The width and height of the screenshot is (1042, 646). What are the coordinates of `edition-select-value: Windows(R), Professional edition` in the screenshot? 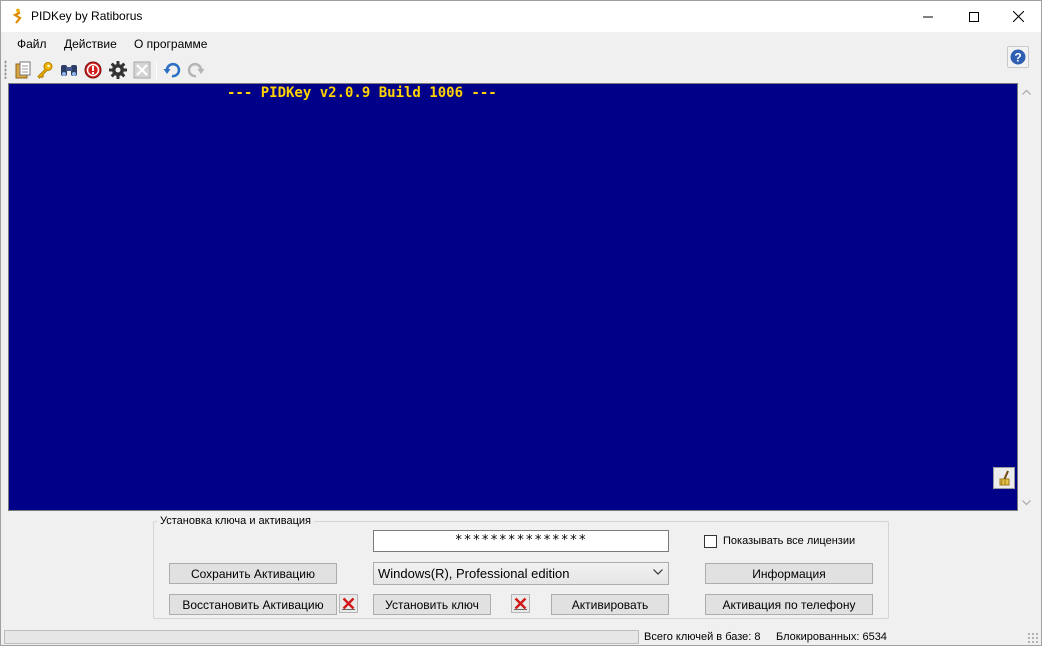 It's located at (474, 573).